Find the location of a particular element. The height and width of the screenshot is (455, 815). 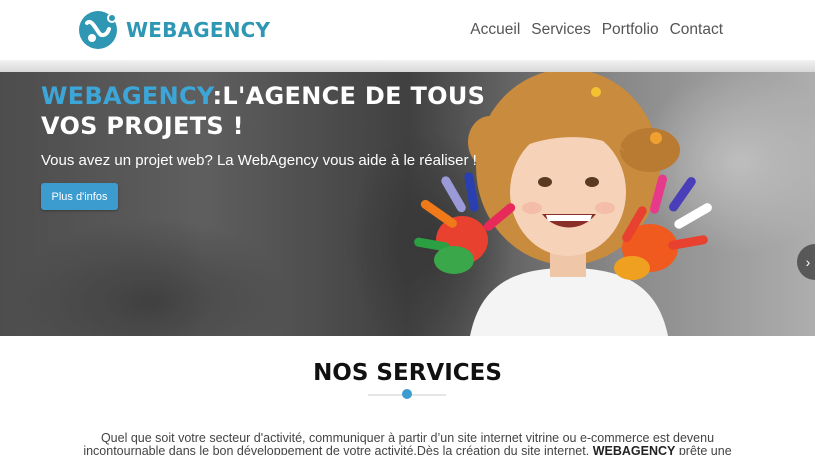

logo: WEBAGENCY is located at coordinates (174, 30).